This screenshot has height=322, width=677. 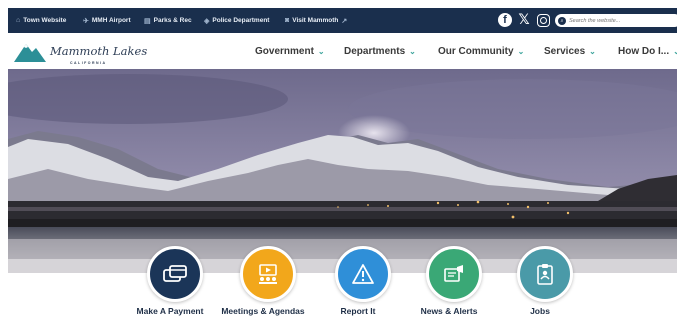 I want to click on nav-services: Services ⌄, so click(x=570, y=51).